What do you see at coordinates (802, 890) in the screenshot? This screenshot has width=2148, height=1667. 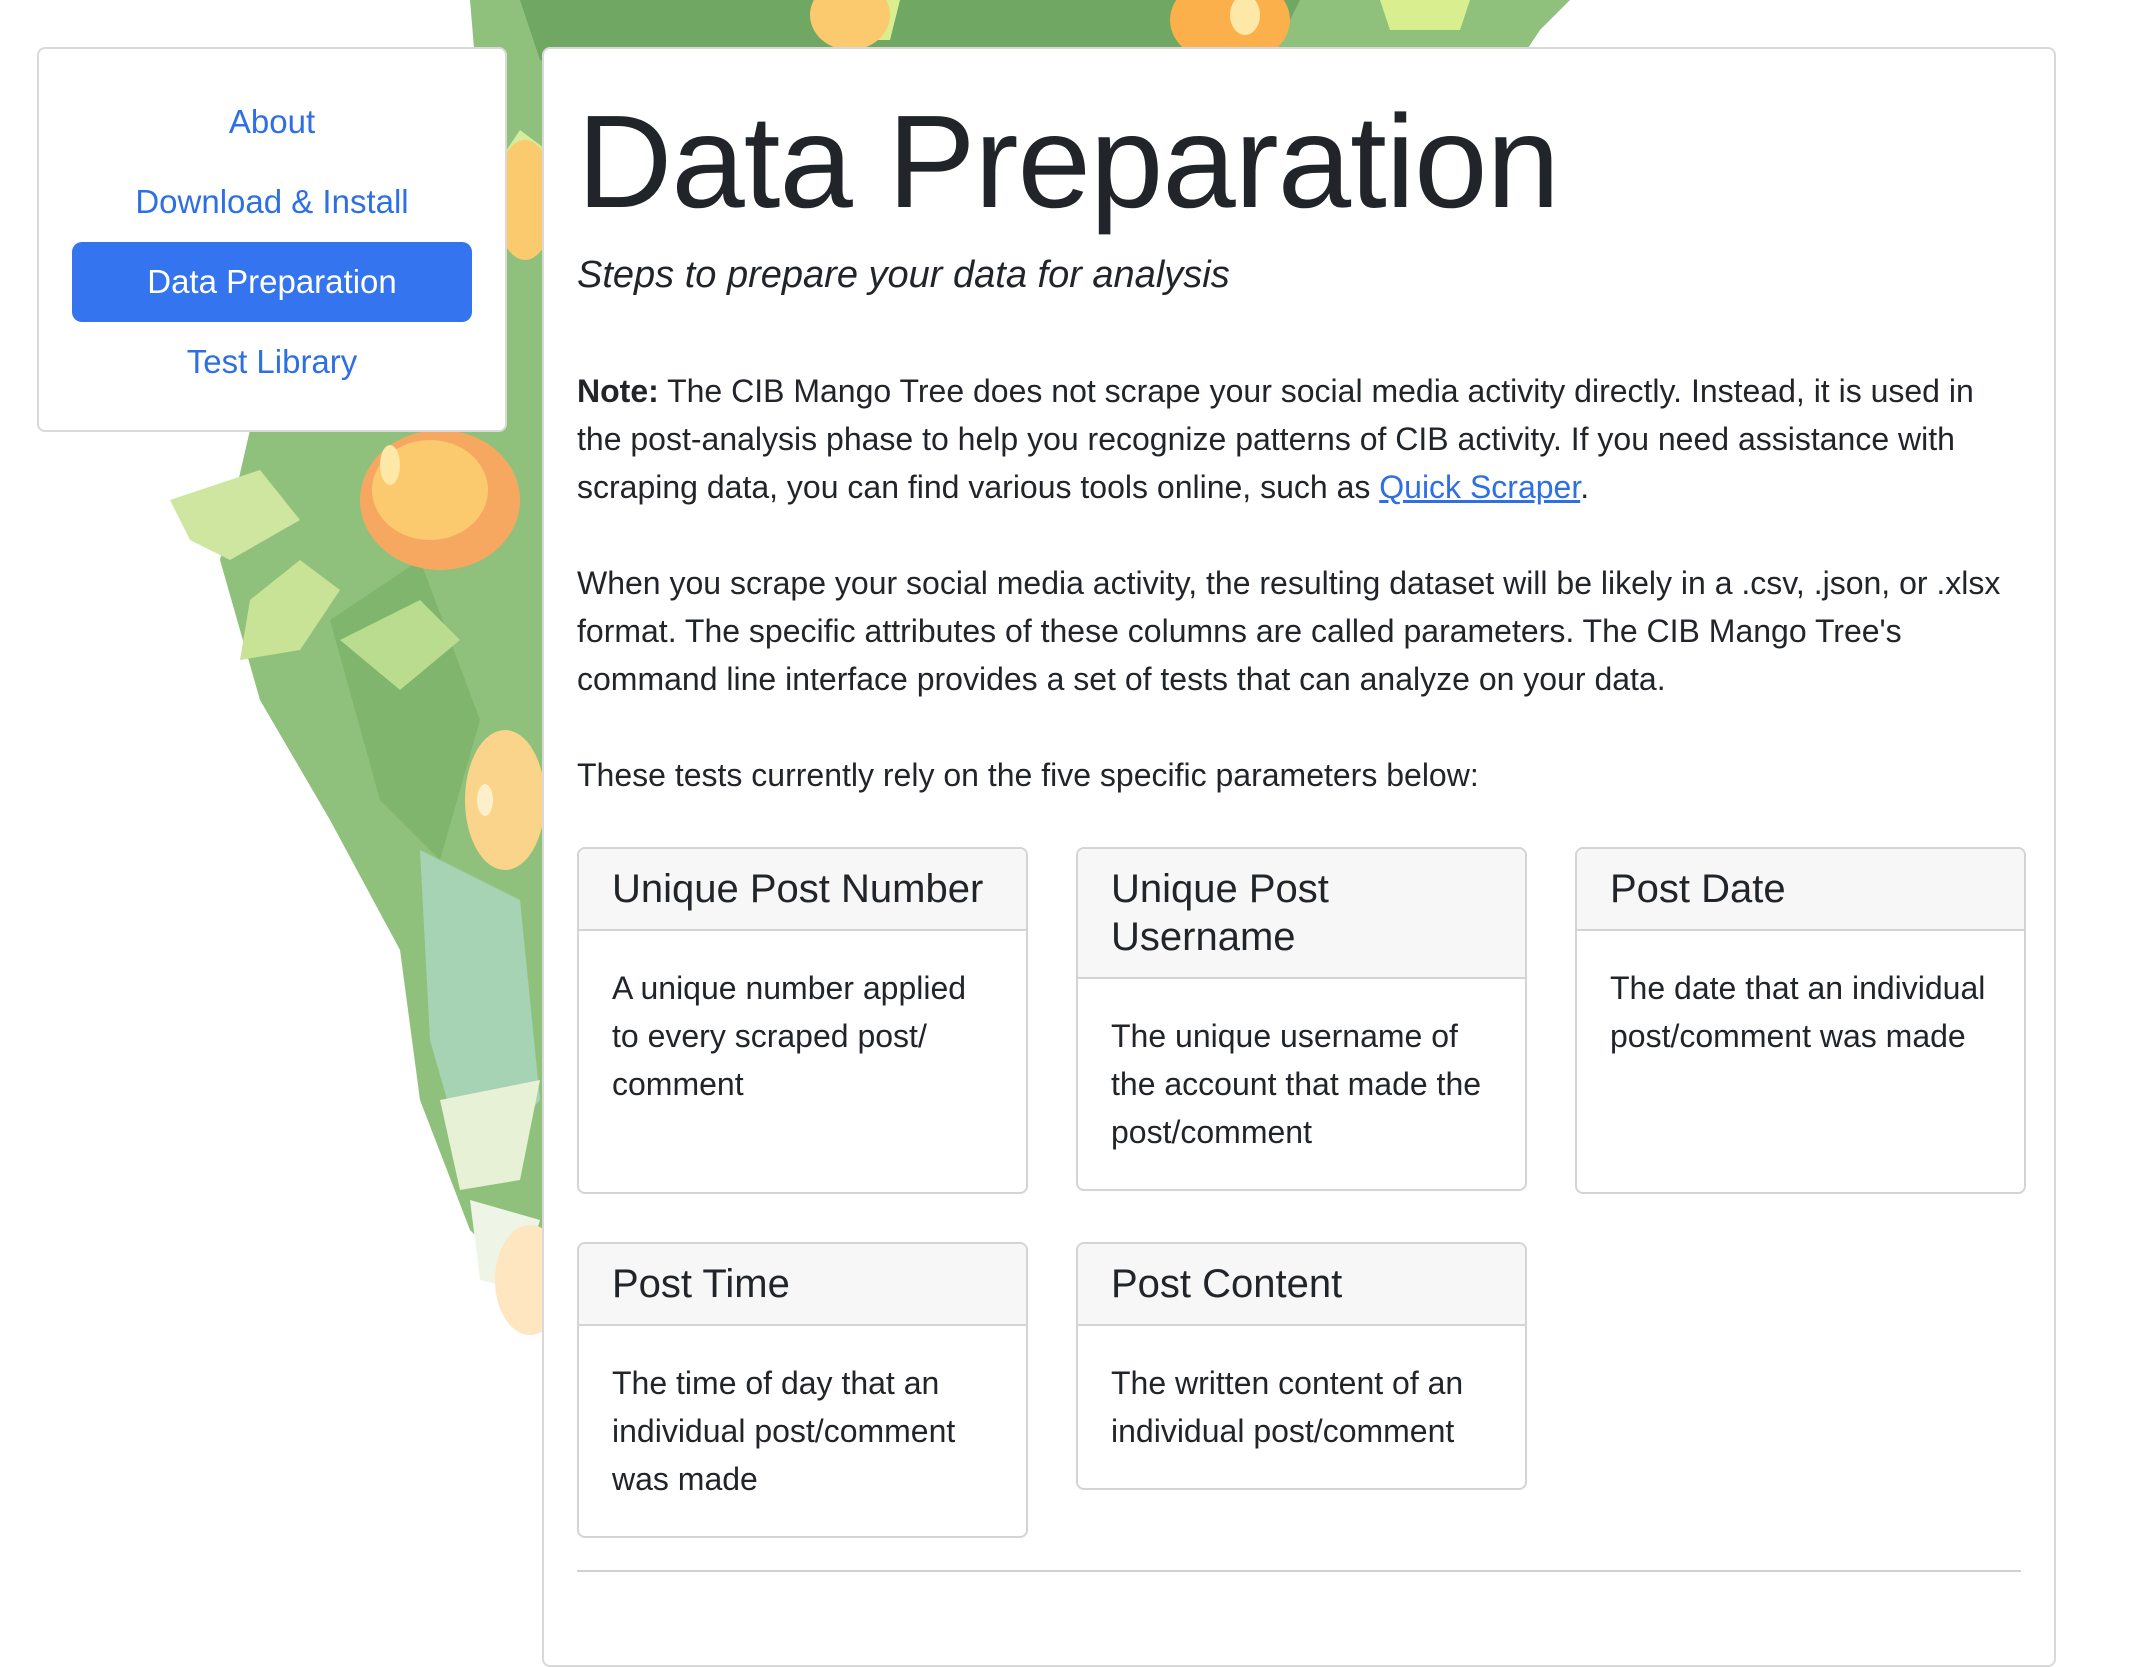 I see `card-title: Unique Post Number` at bounding box center [802, 890].